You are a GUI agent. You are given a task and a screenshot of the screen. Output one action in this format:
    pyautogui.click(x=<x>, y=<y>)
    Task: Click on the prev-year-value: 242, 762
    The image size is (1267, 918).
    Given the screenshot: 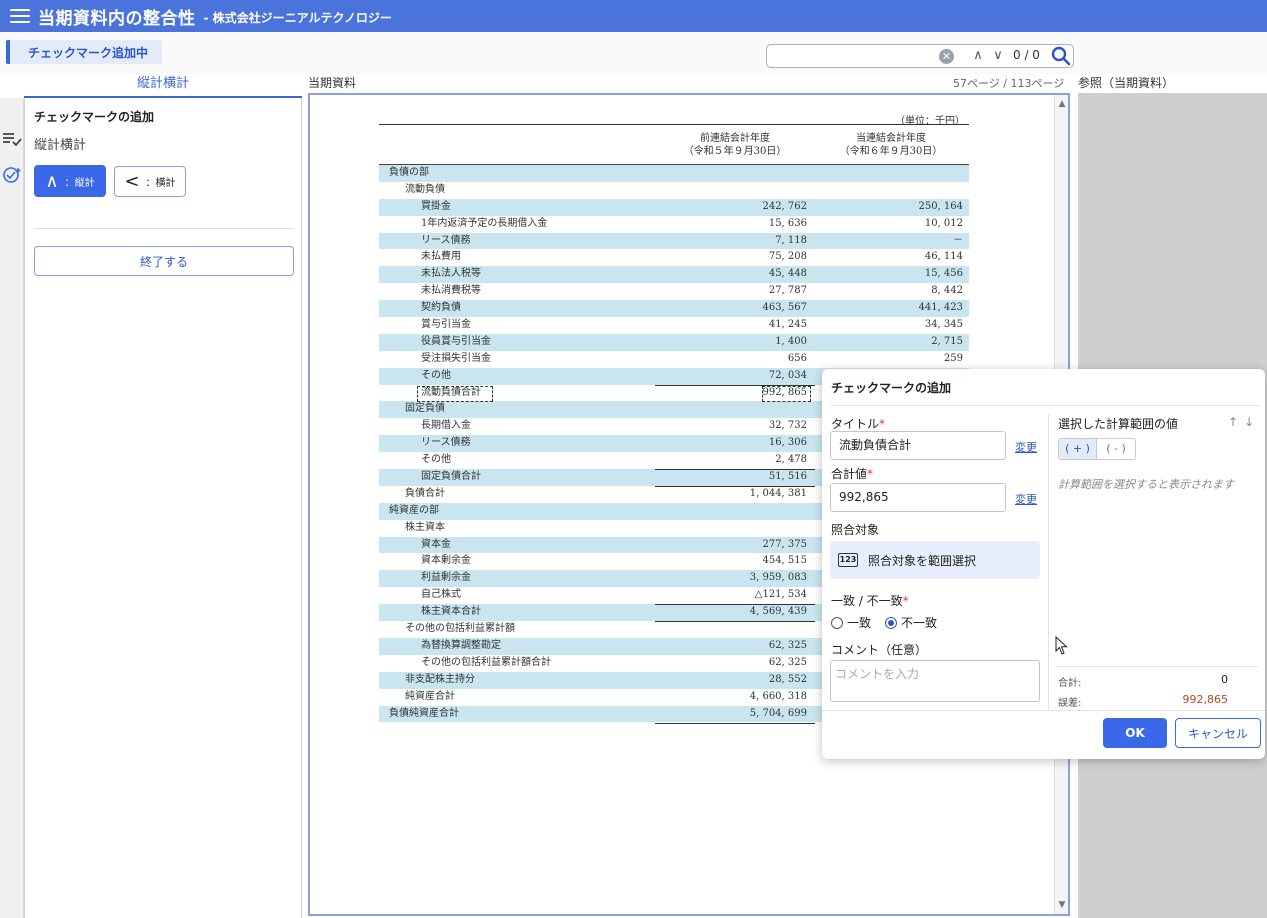 What is the action you would take?
    pyautogui.click(x=784, y=207)
    